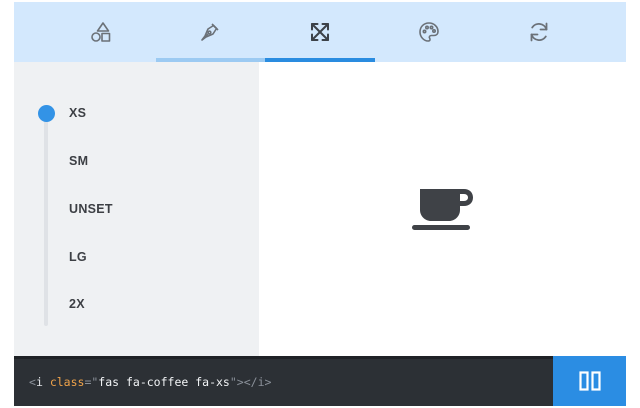  I want to click on pen-nib-icon, so click(210, 32).